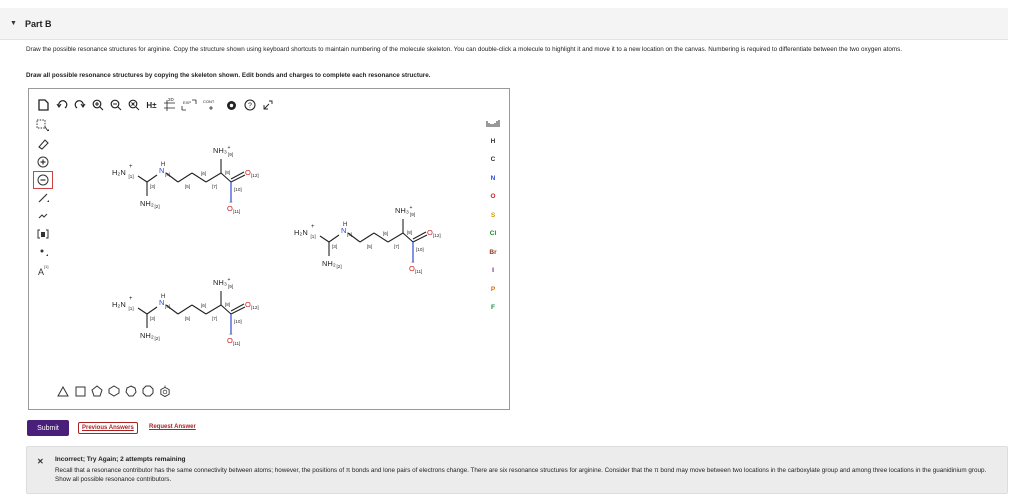 This screenshot has height=504, width=1024. What do you see at coordinates (38, 23) in the screenshot?
I see `part-label: Part B` at bounding box center [38, 23].